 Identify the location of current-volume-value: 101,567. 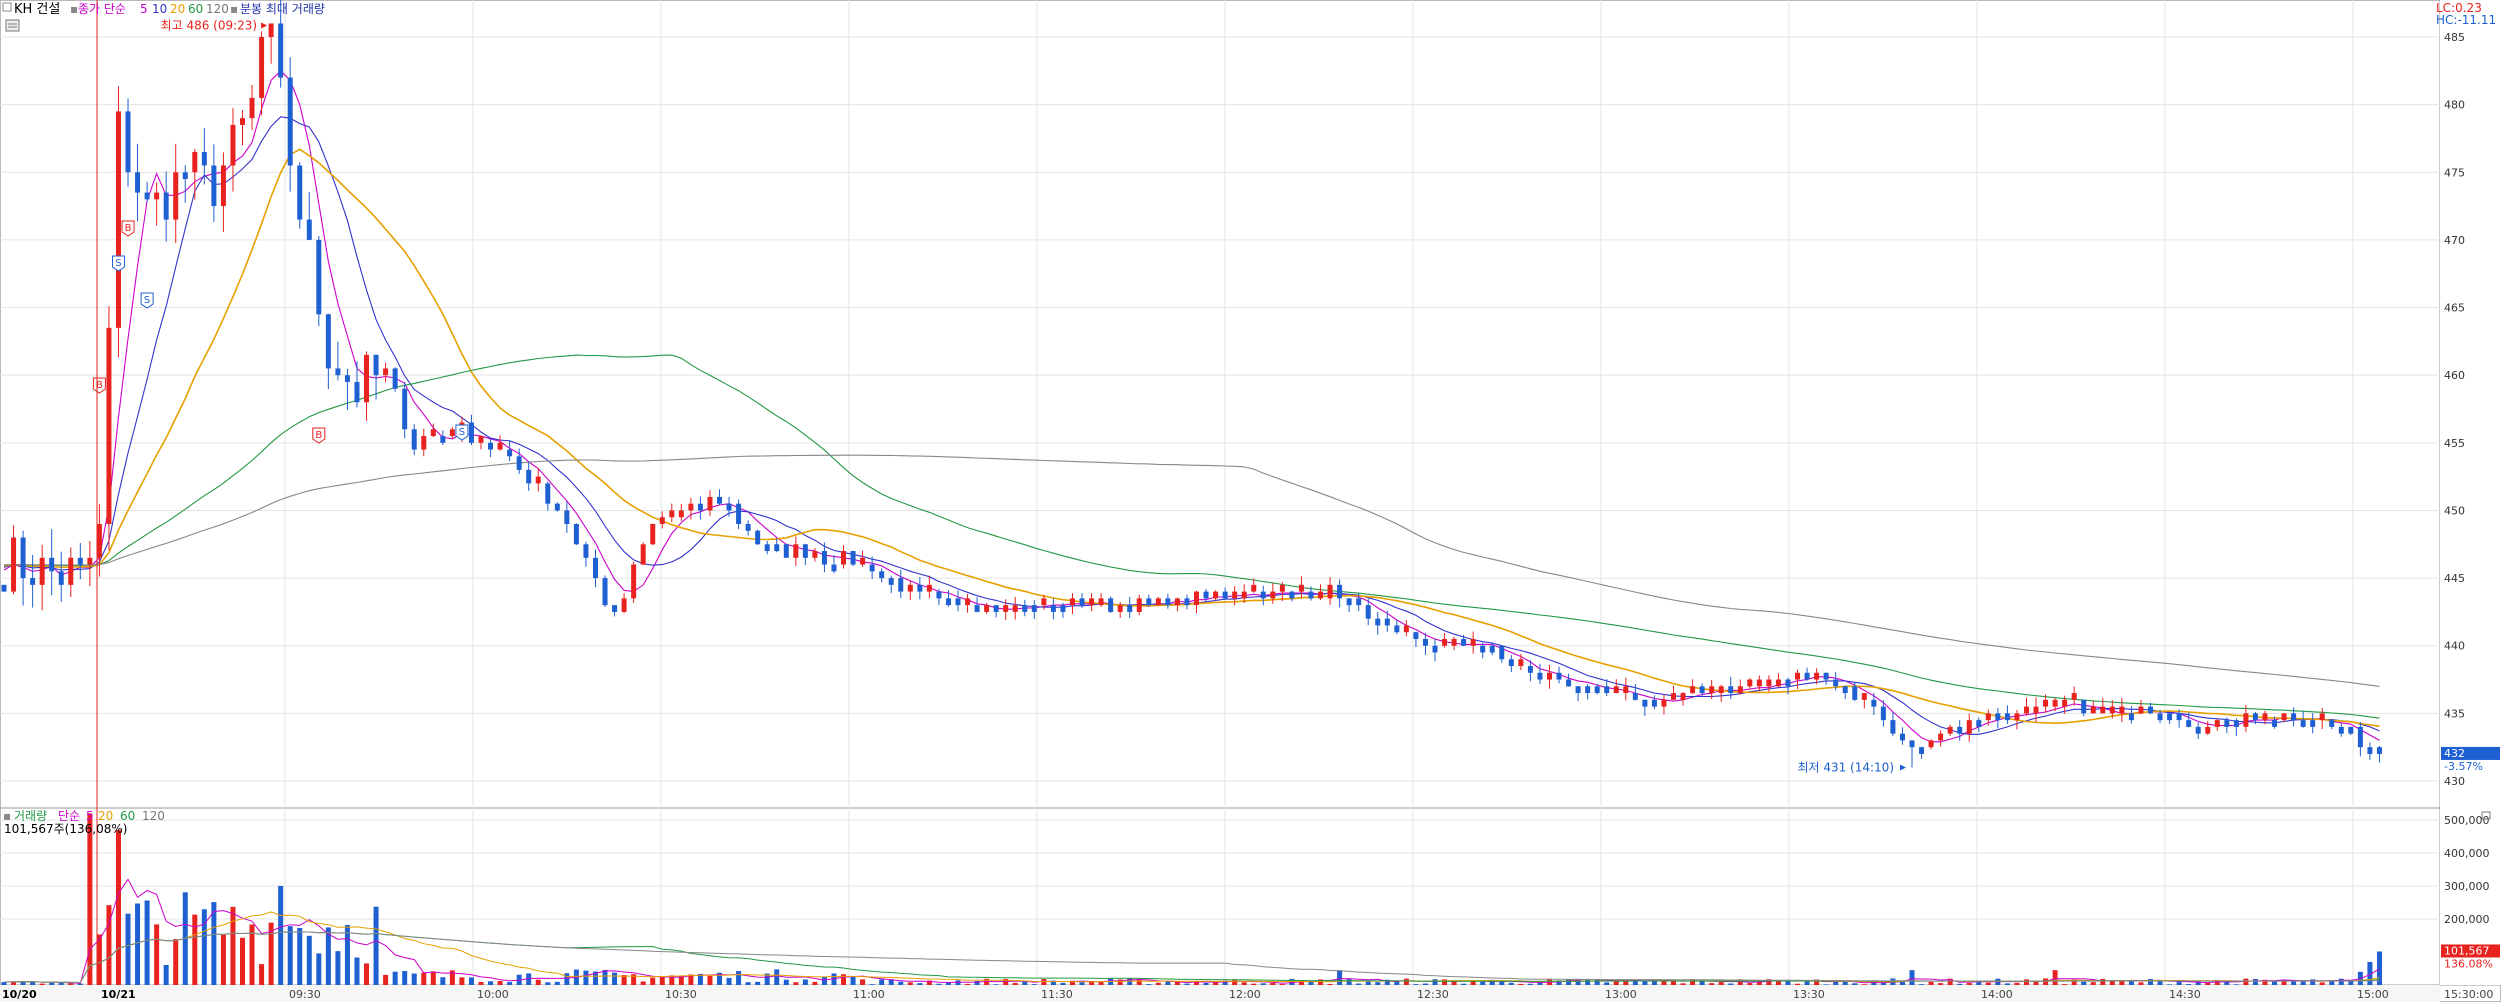
(2467, 950).